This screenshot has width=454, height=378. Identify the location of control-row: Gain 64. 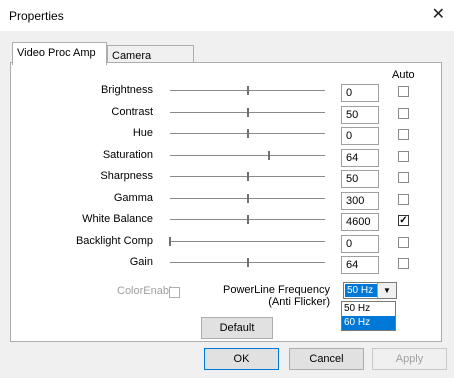
(227, 264).